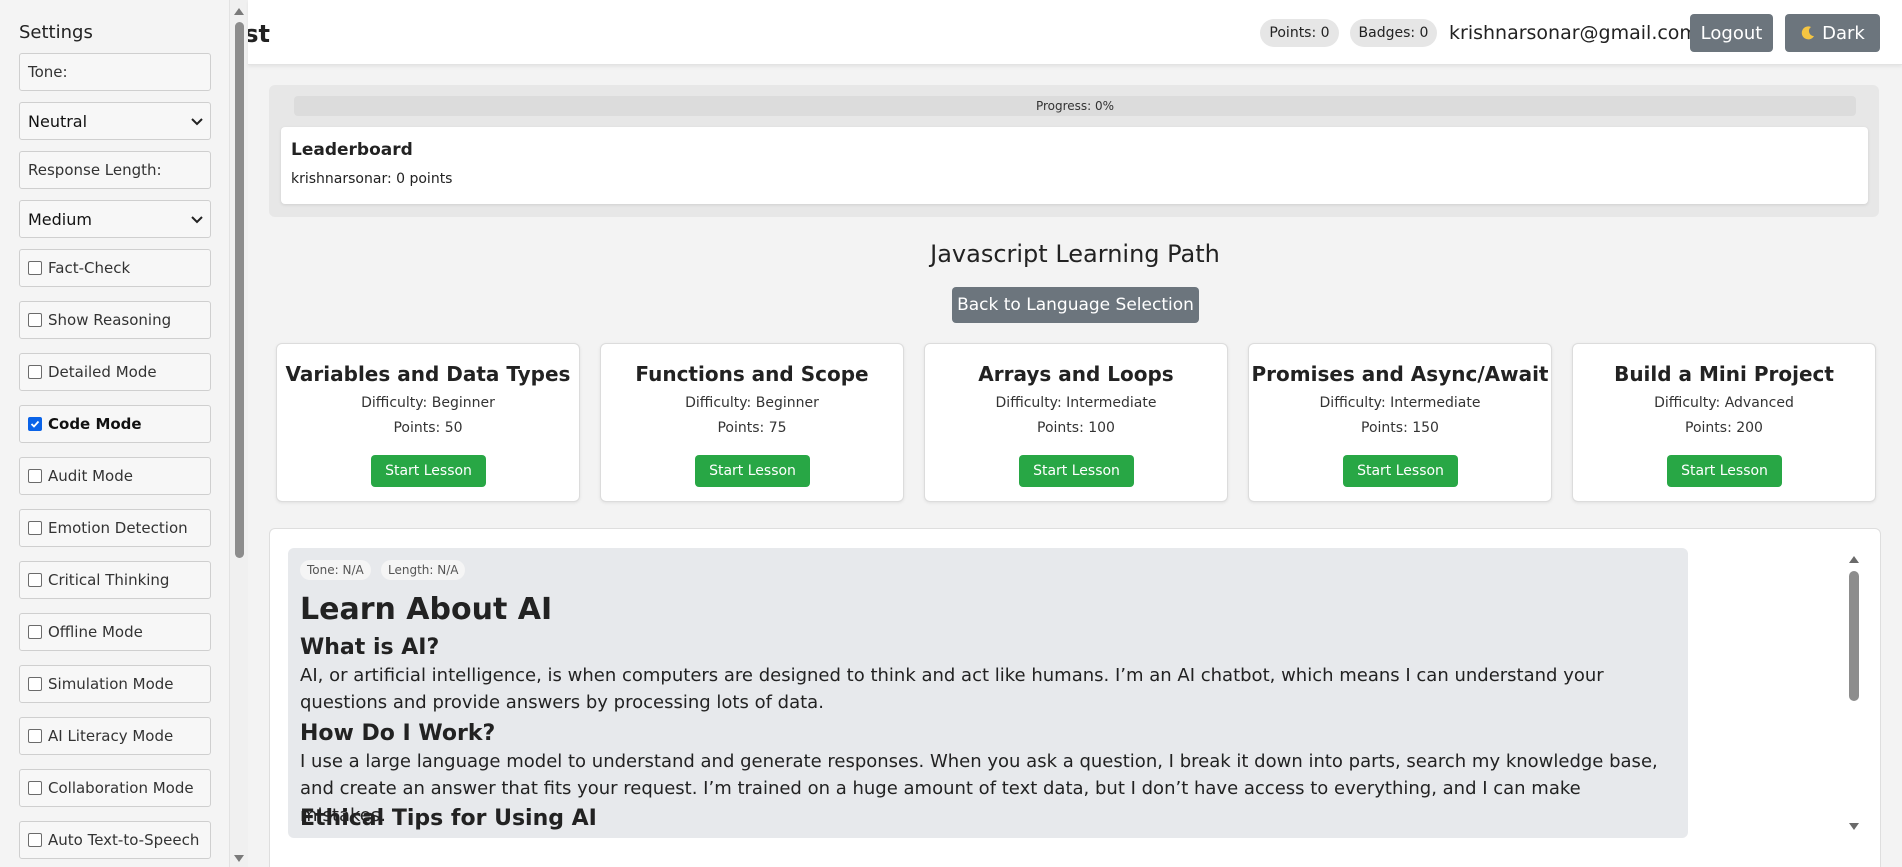  Describe the element at coordinates (121, 788) in the screenshot. I see `option-label: Collaboration Mode` at that location.